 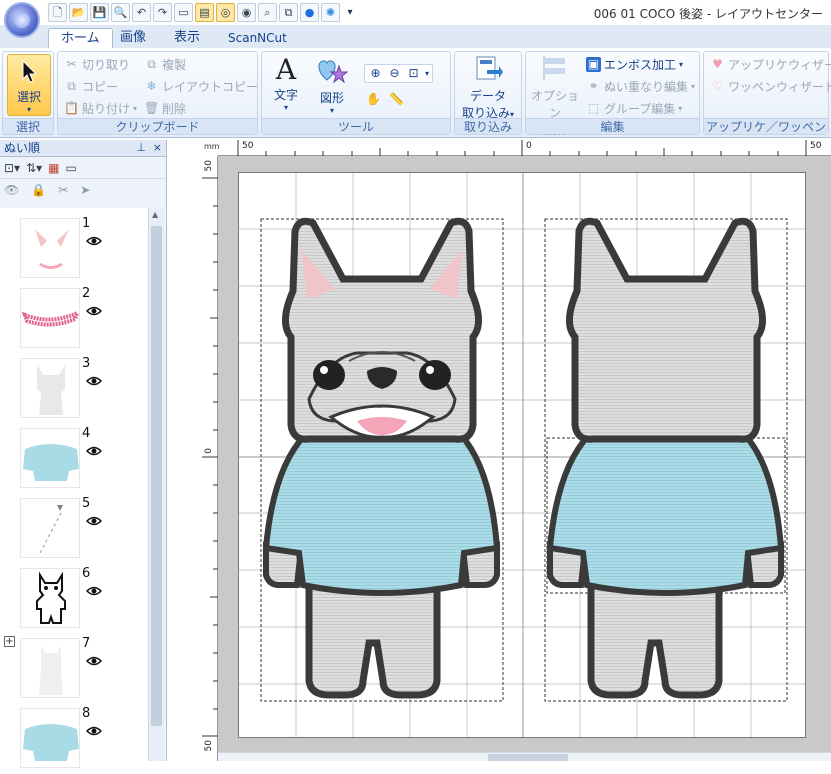 I want to click on tab-scanncut: ScanNCut, so click(x=257, y=38).